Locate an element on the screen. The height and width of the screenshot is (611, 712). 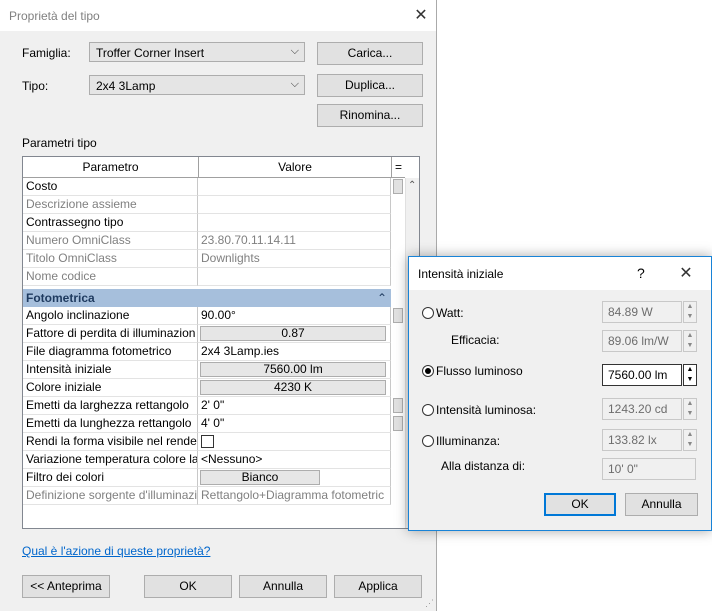
watt-spinner: ▲ ▼ is located at coordinates (690, 312).